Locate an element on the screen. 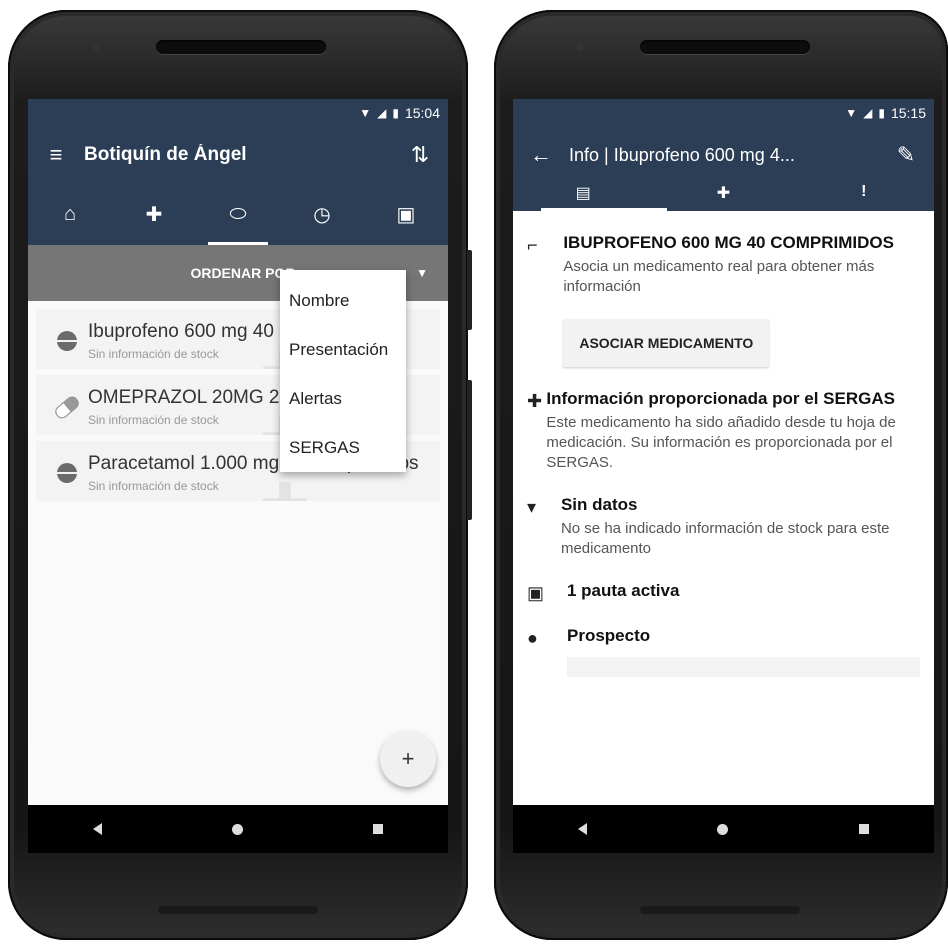  app-toolbar: ← Info | Ibuprofeno 600 mg 4... ✎ is located at coordinates (723, 155).